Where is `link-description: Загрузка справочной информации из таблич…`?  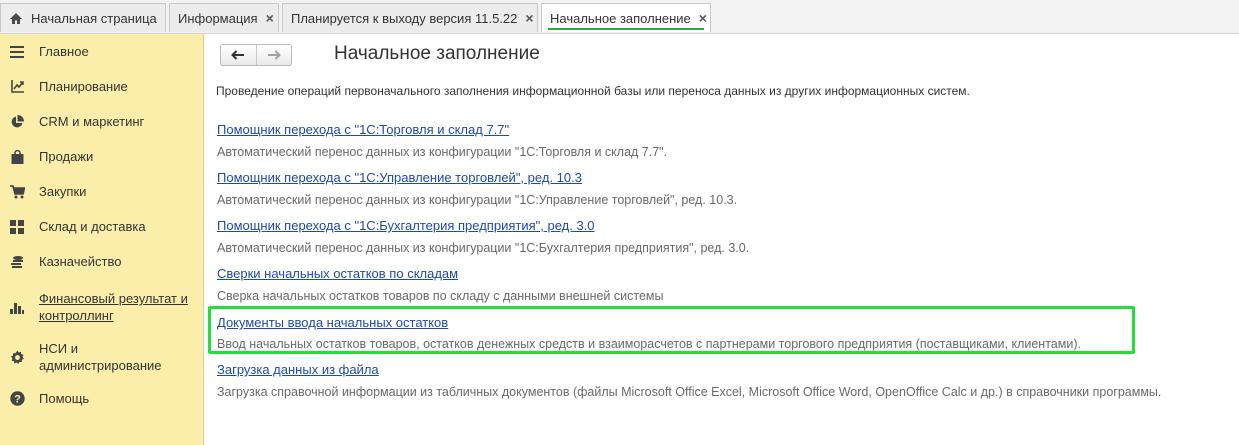
link-description: Загрузка справочной информации из таблич… is located at coordinates (689, 392).